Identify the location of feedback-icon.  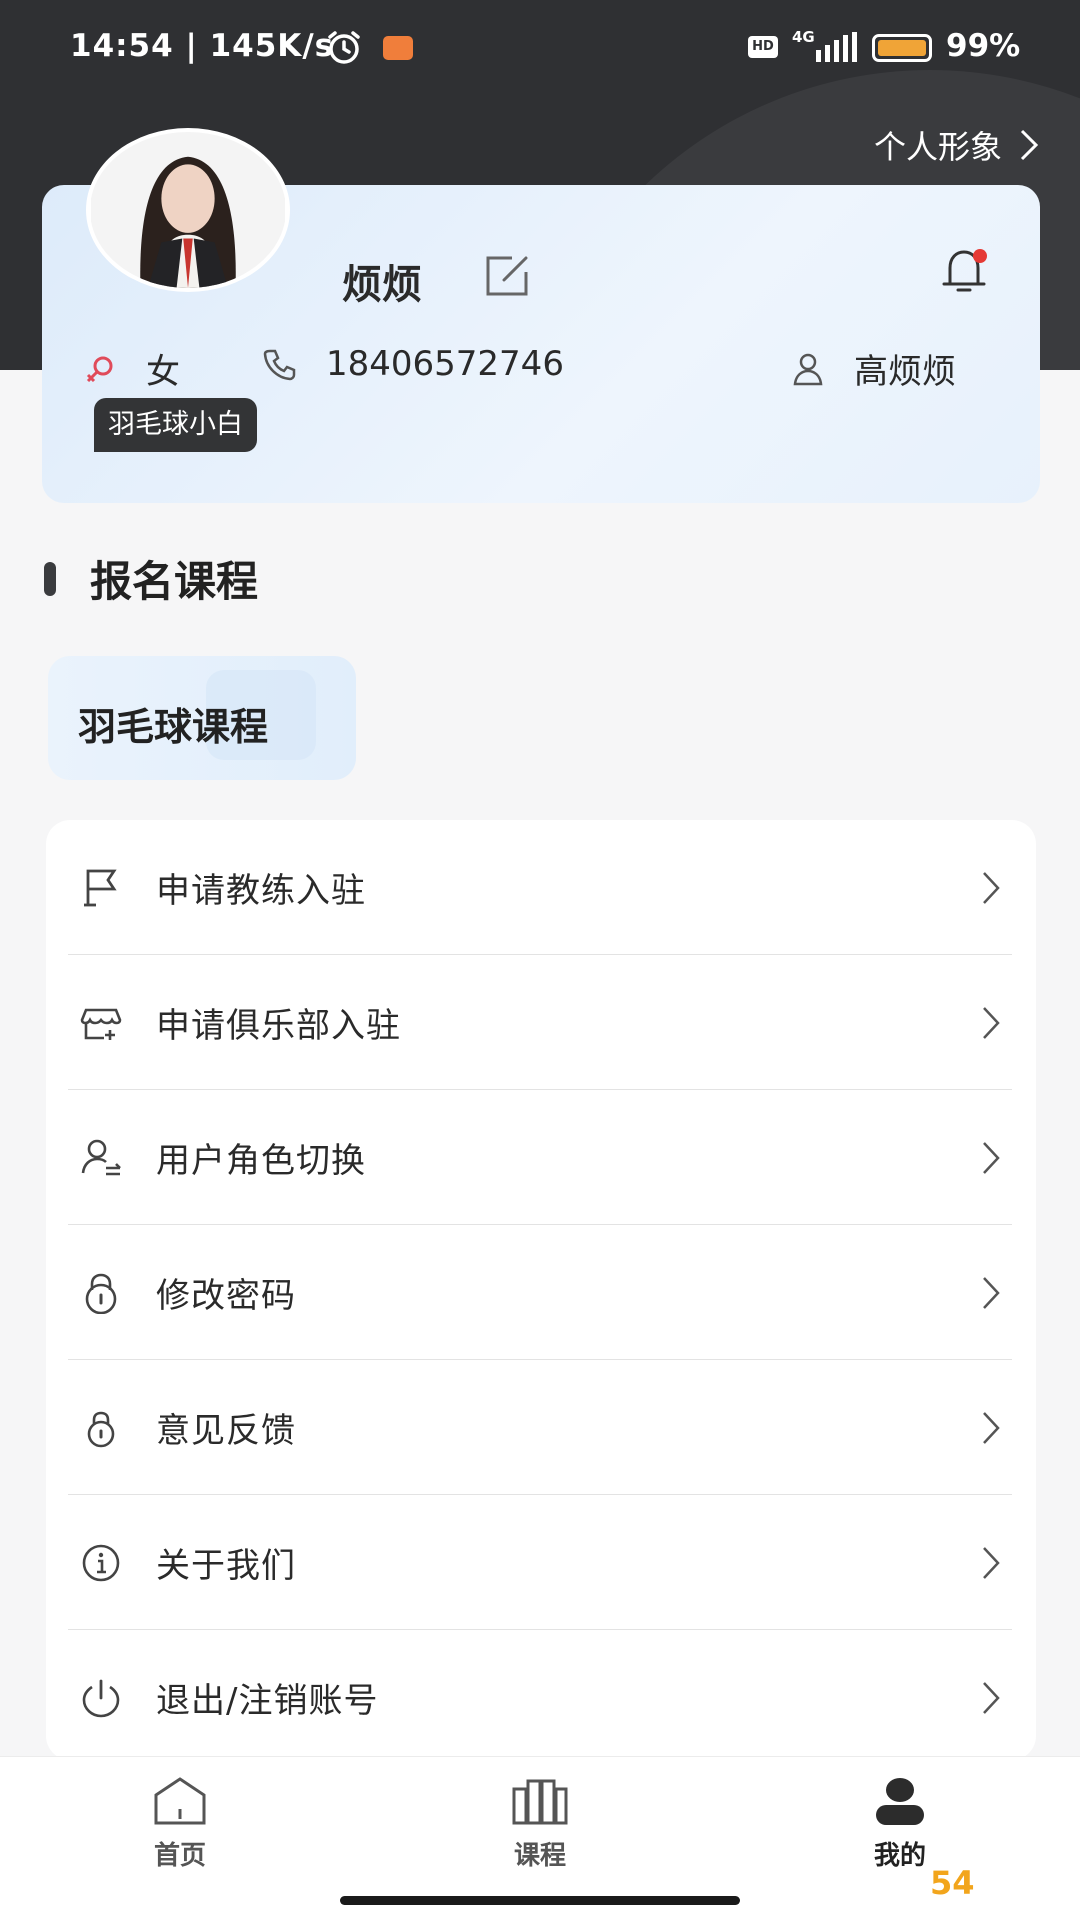
(101, 1429).